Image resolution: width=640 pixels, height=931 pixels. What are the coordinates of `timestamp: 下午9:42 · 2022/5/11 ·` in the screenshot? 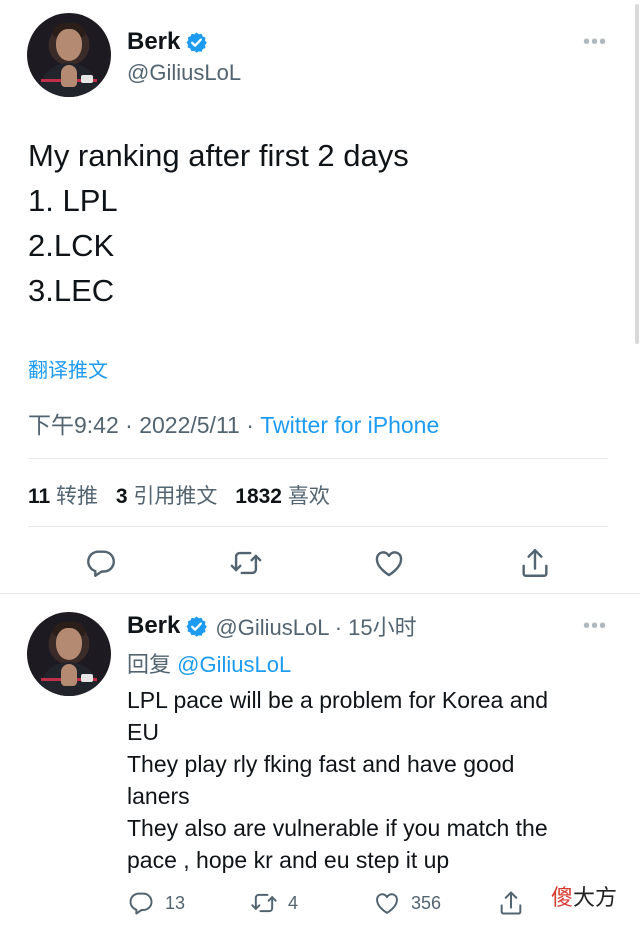 It's located at (144, 425).